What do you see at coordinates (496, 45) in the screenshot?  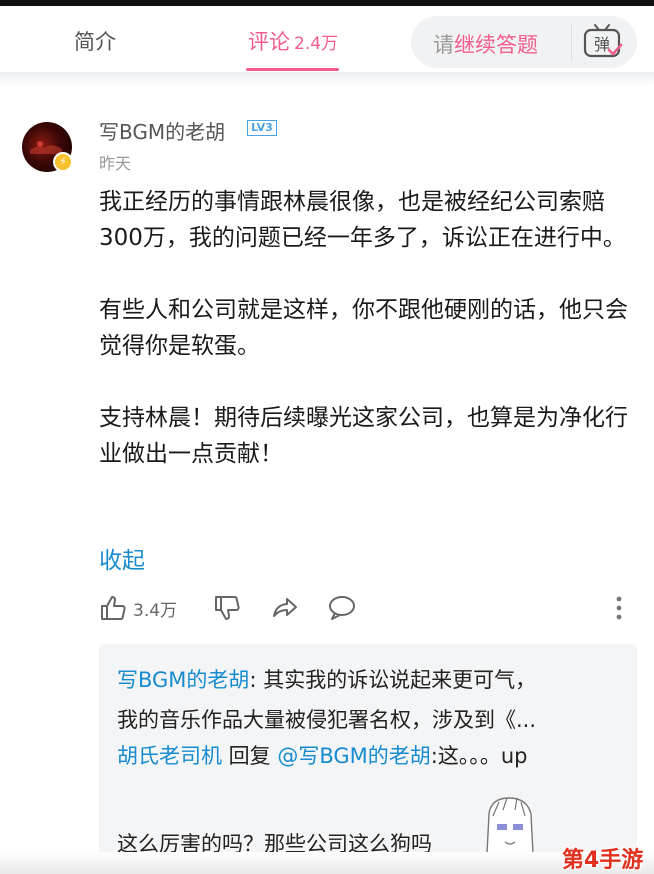 I see `danmaku-highlight: 继续答题` at bounding box center [496, 45].